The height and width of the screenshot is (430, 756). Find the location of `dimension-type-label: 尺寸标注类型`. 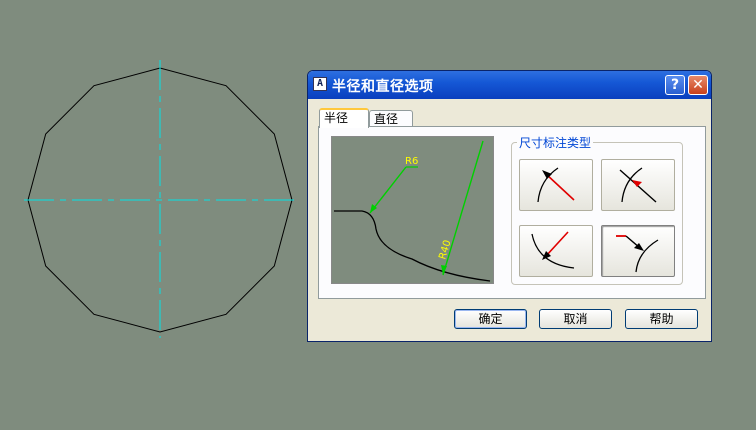

dimension-type-label: 尺寸标注类型 is located at coordinates (555, 142).